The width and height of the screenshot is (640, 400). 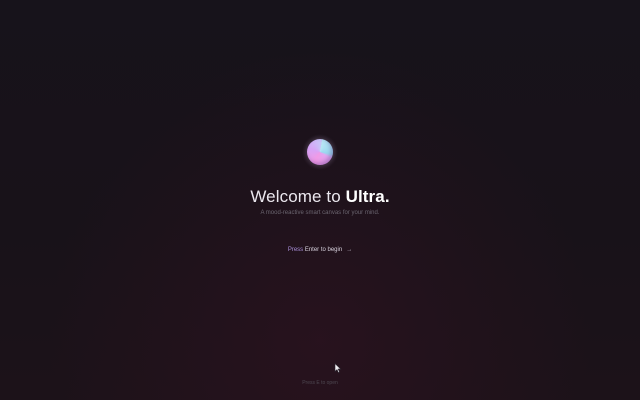 I want to click on gradient-orb-icon, so click(x=320, y=152).